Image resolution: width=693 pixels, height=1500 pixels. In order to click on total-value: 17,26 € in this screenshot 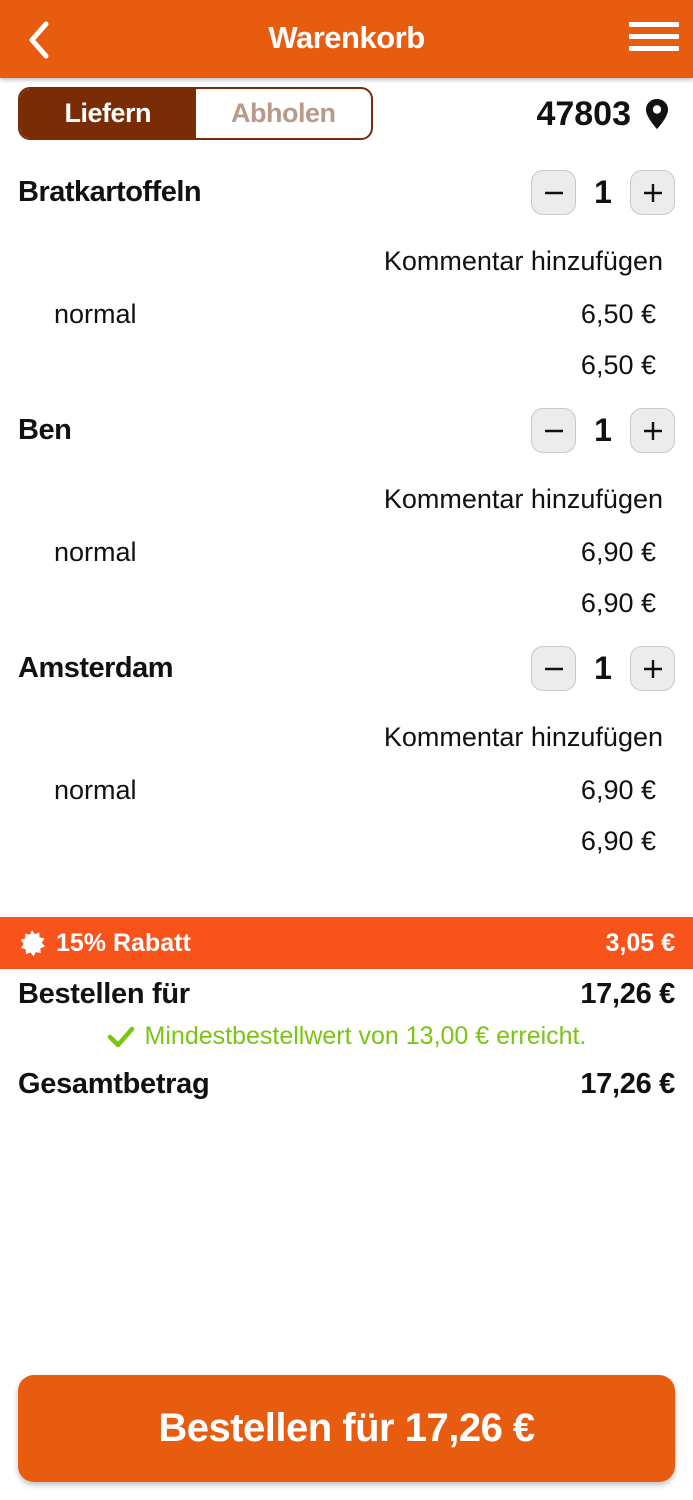, I will do `click(627, 1084)`.